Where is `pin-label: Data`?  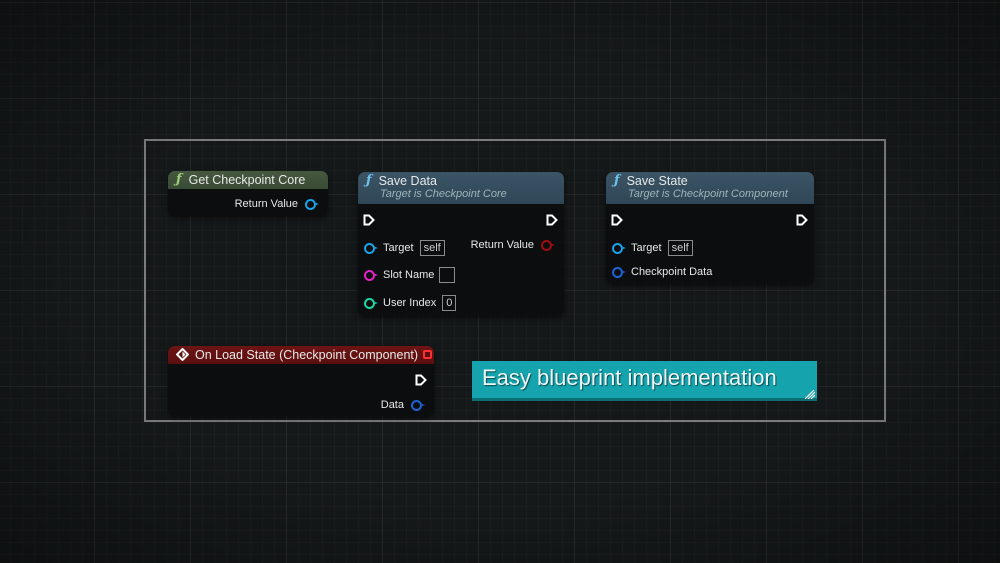
pin-label: Data is located at coordinates (392, 405).